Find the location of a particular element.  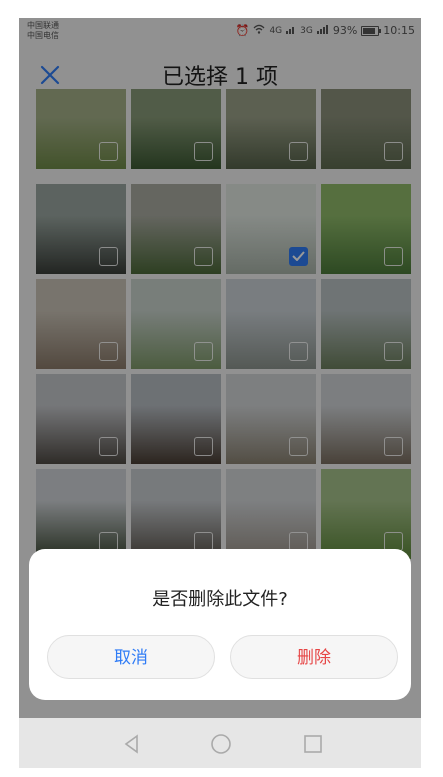

back-icon is located at coordinates (132, 744).